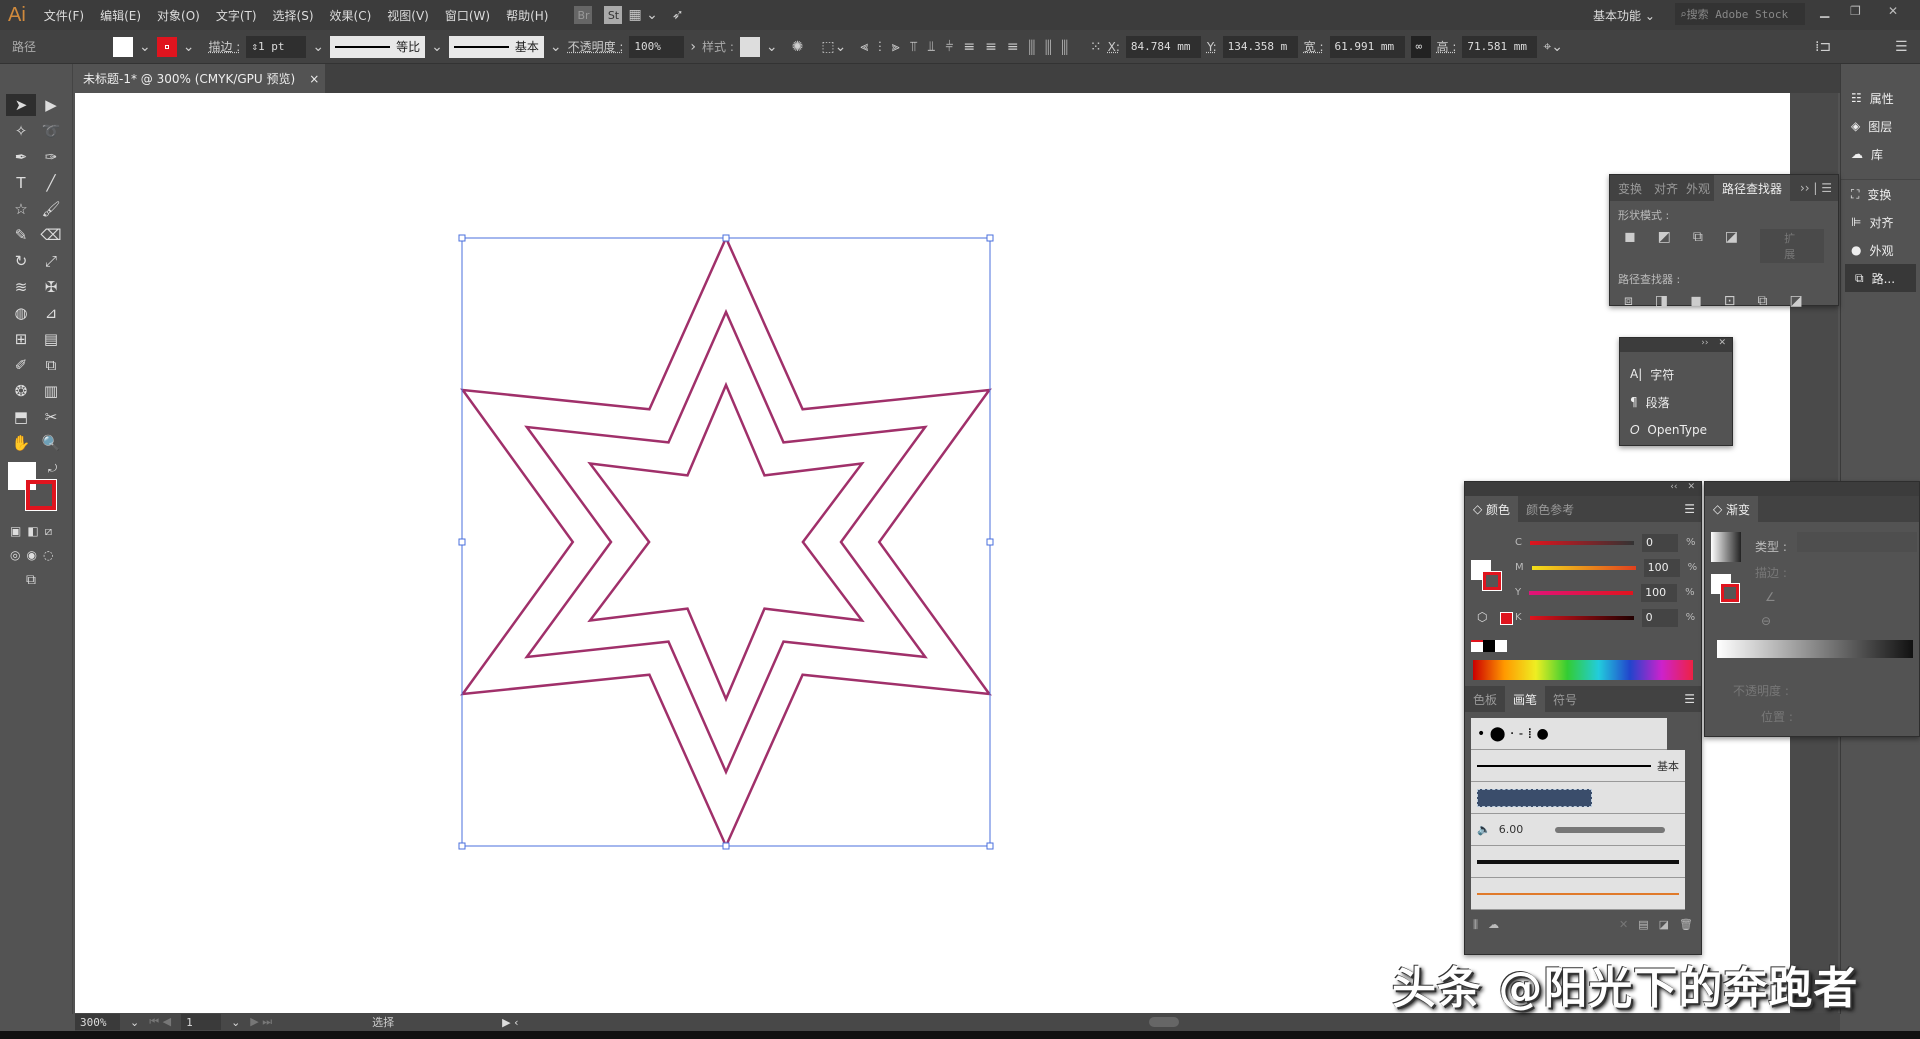  I want to click on height-input: 71.581 mm, so click(1500, 46).